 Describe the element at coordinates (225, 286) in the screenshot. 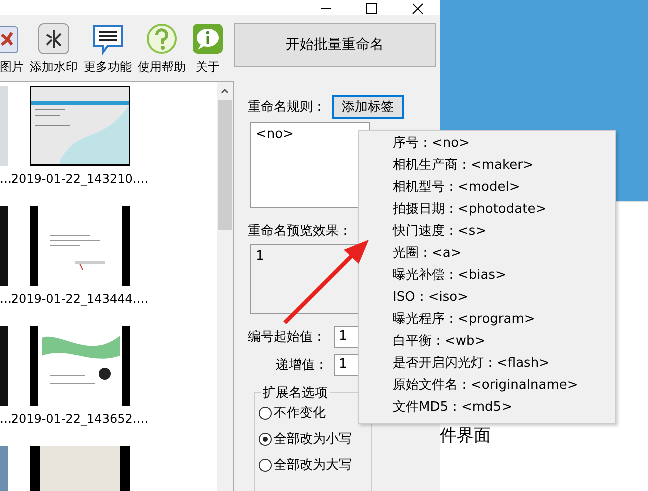

I see `scrollbar` at that location.